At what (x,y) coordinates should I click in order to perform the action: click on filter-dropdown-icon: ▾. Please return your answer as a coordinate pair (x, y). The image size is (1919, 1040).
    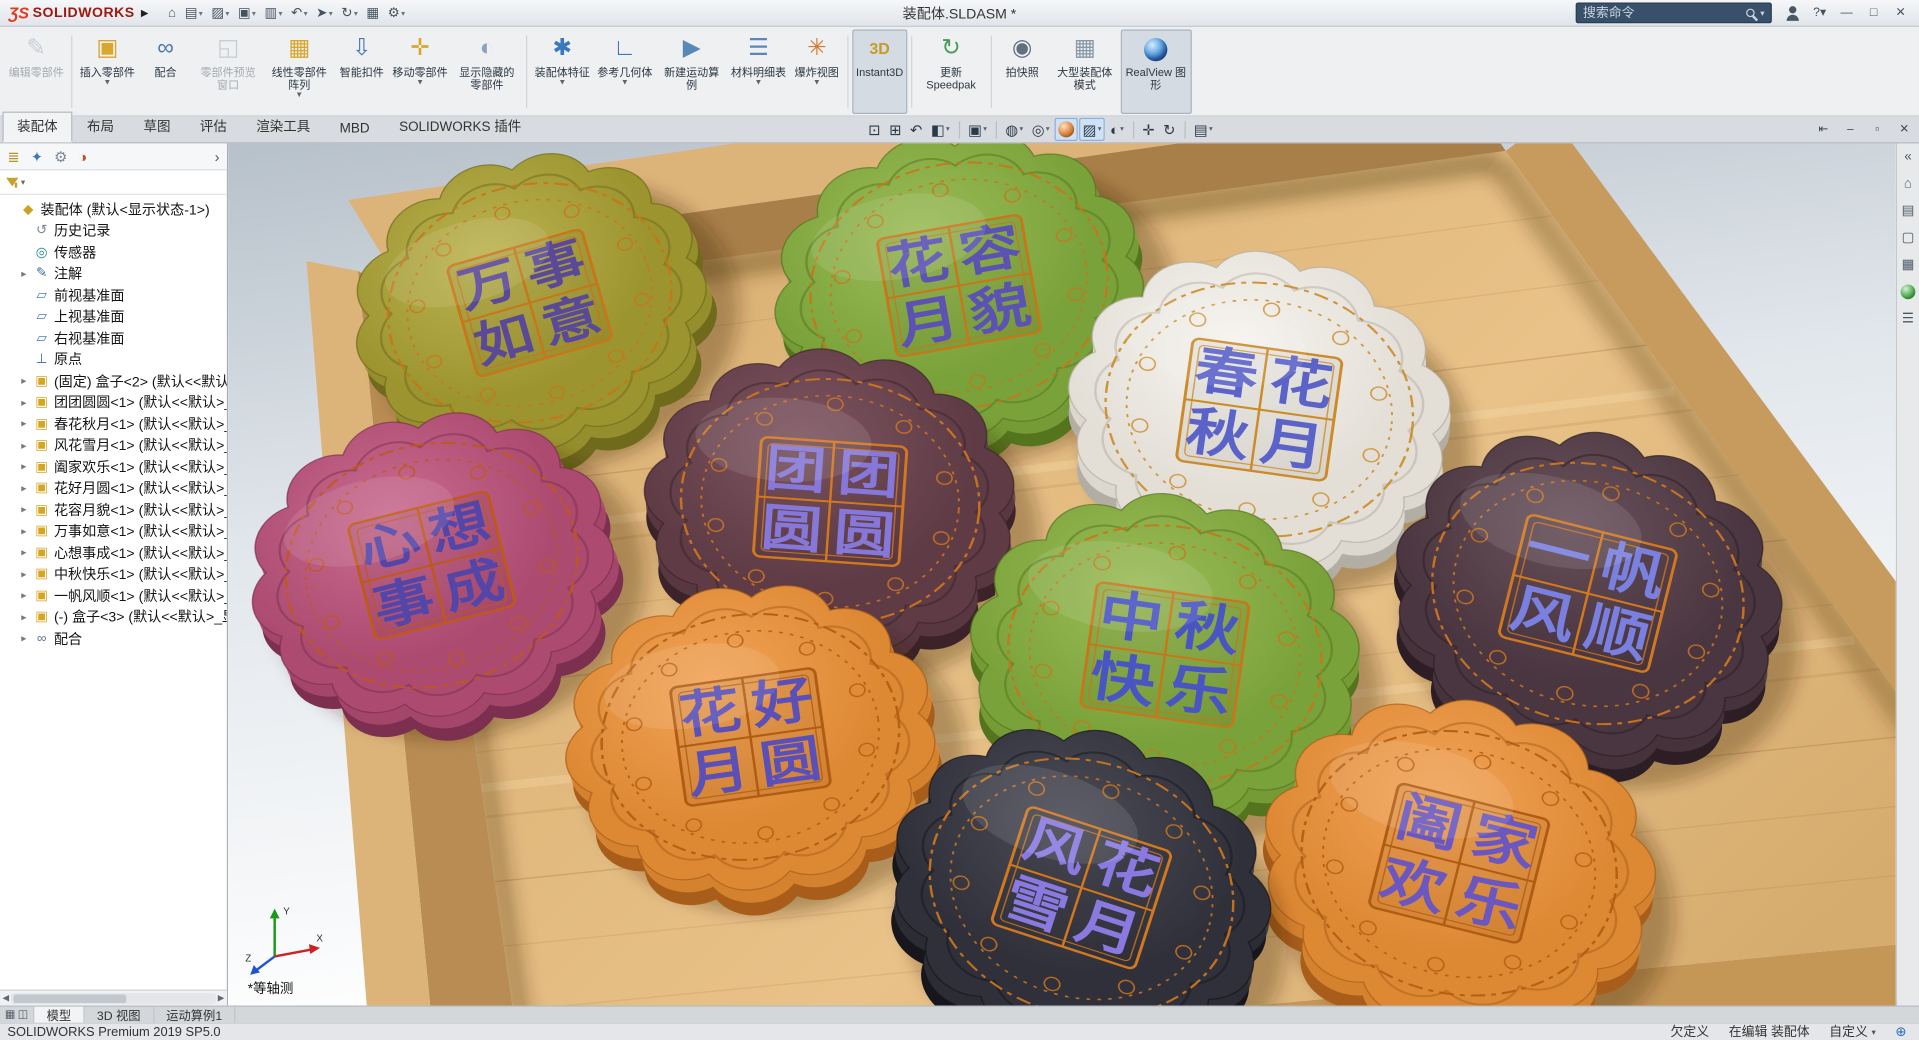
    Looking at the image, I should click on (23, 182).